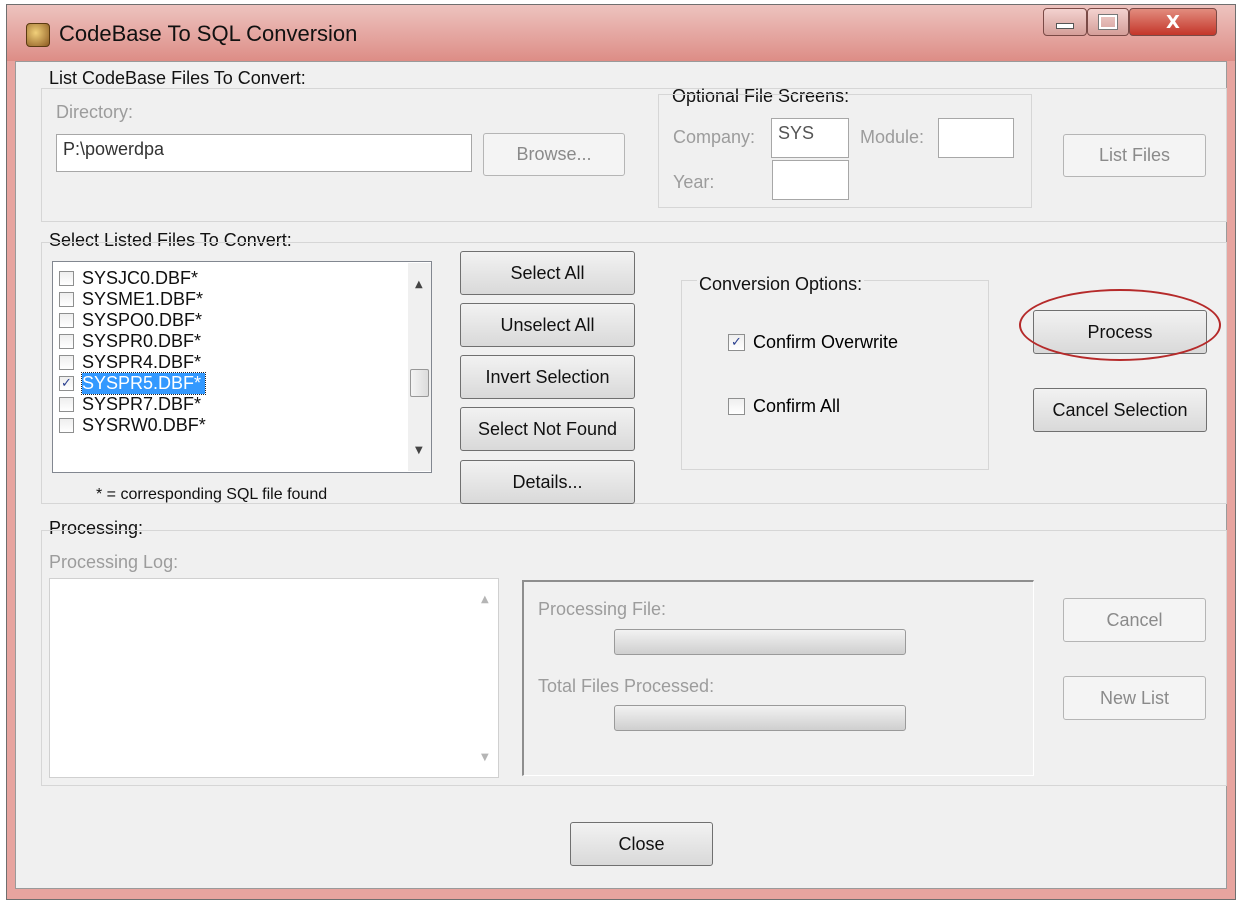  Describe the element at coordinates (229, 383) in the screenshot. I see `list-item-selected: ✓ SYSPR5.DBF*` at that location.